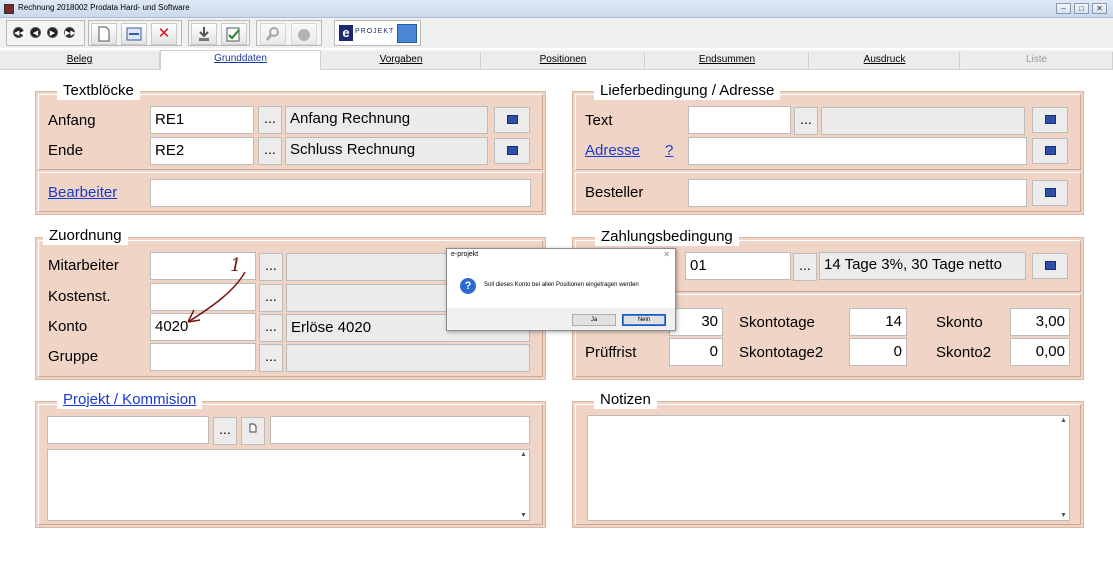 The image size is (1113, 563). I want to click on apple-button, so click(304, 34).